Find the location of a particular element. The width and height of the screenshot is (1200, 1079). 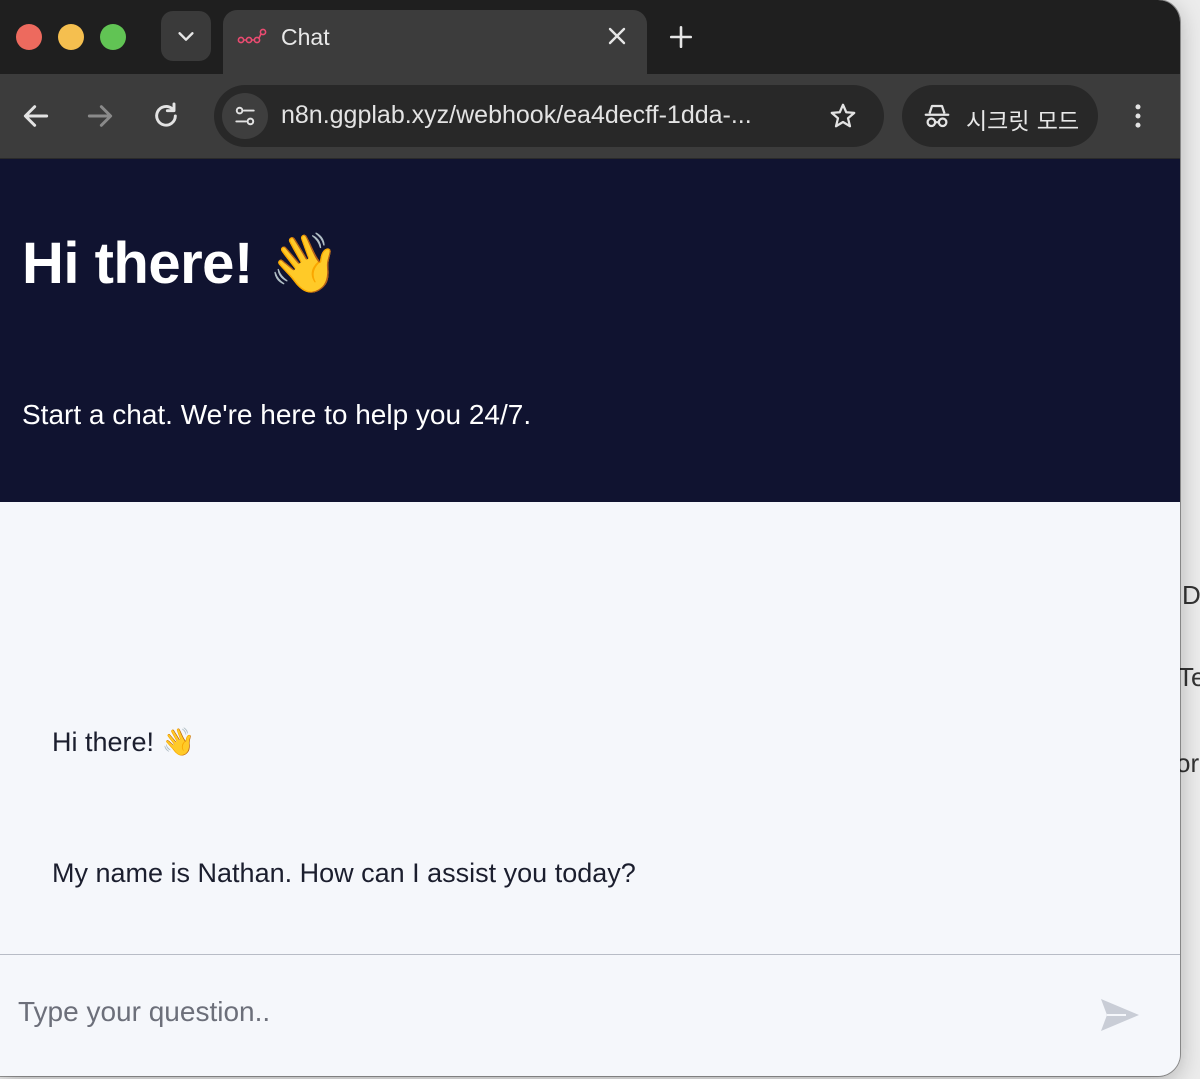

chat-input is located at coordinates (548, 1012).